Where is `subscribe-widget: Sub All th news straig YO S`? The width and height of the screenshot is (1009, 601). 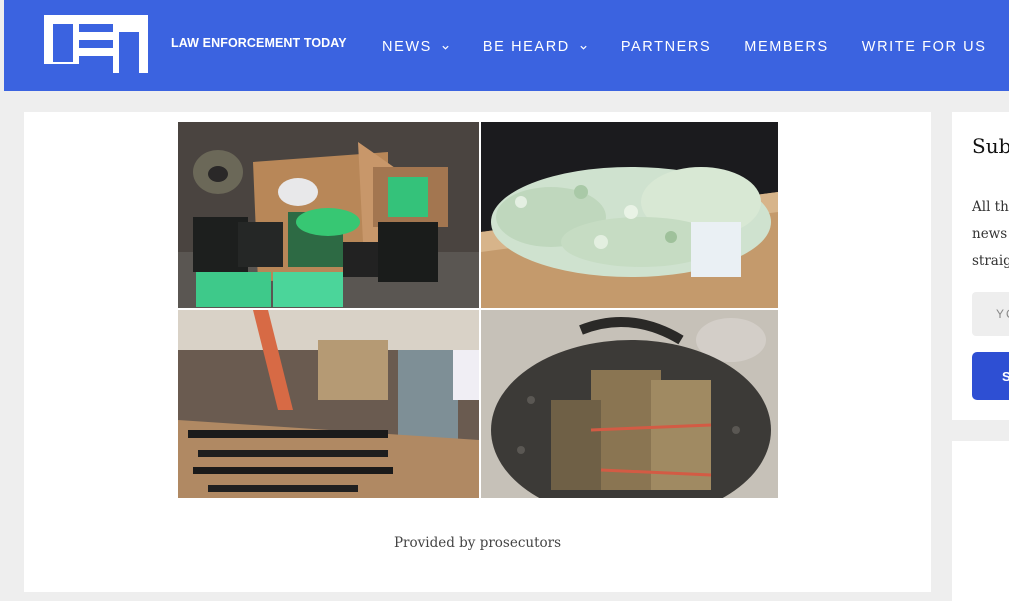
subscribe-widget: Sub All th news straig YO S is located at coordinates (980, 266).